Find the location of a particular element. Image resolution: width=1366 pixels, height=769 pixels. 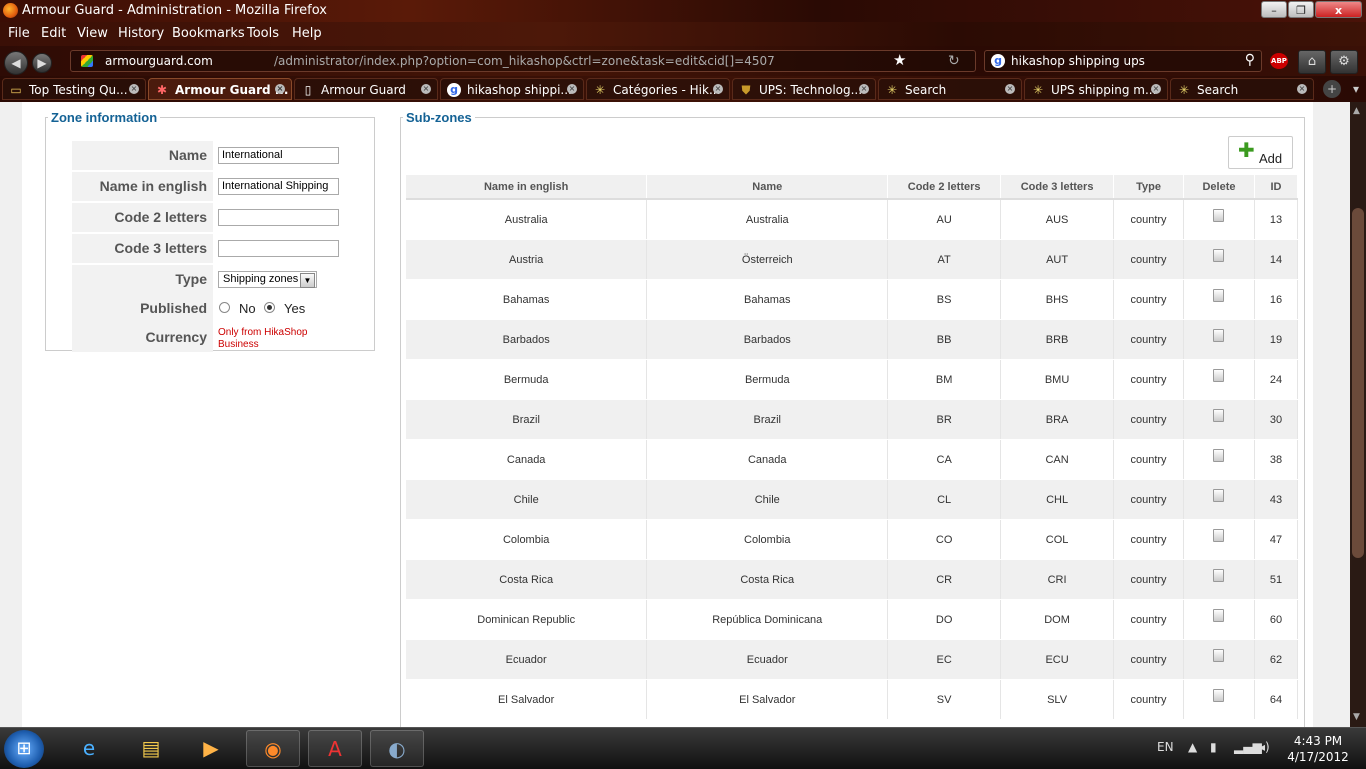

app-taskbar-icon: ◐ is located at coordinates (397, 748).